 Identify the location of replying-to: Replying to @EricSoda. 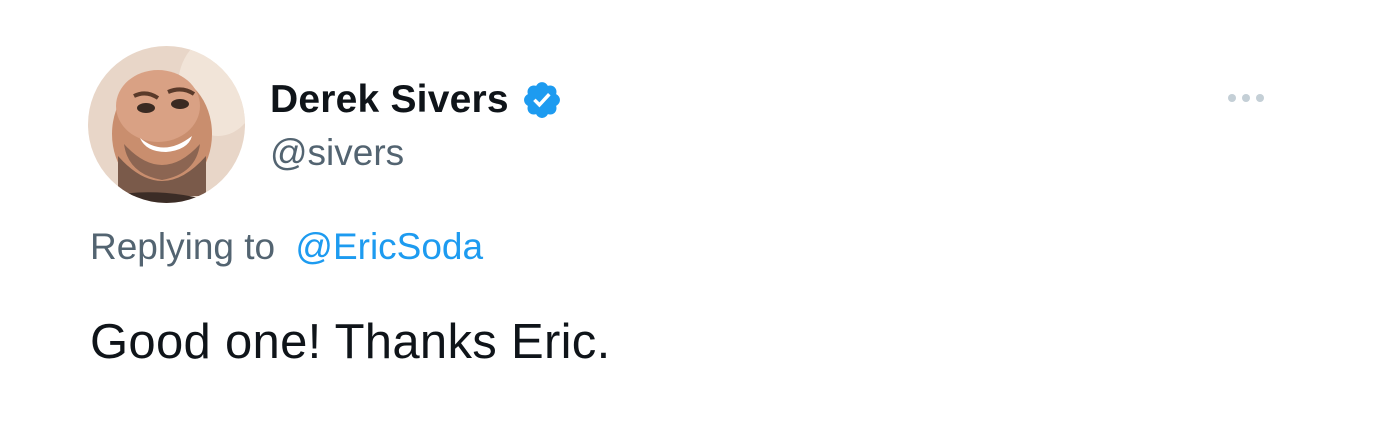
(286, 247).